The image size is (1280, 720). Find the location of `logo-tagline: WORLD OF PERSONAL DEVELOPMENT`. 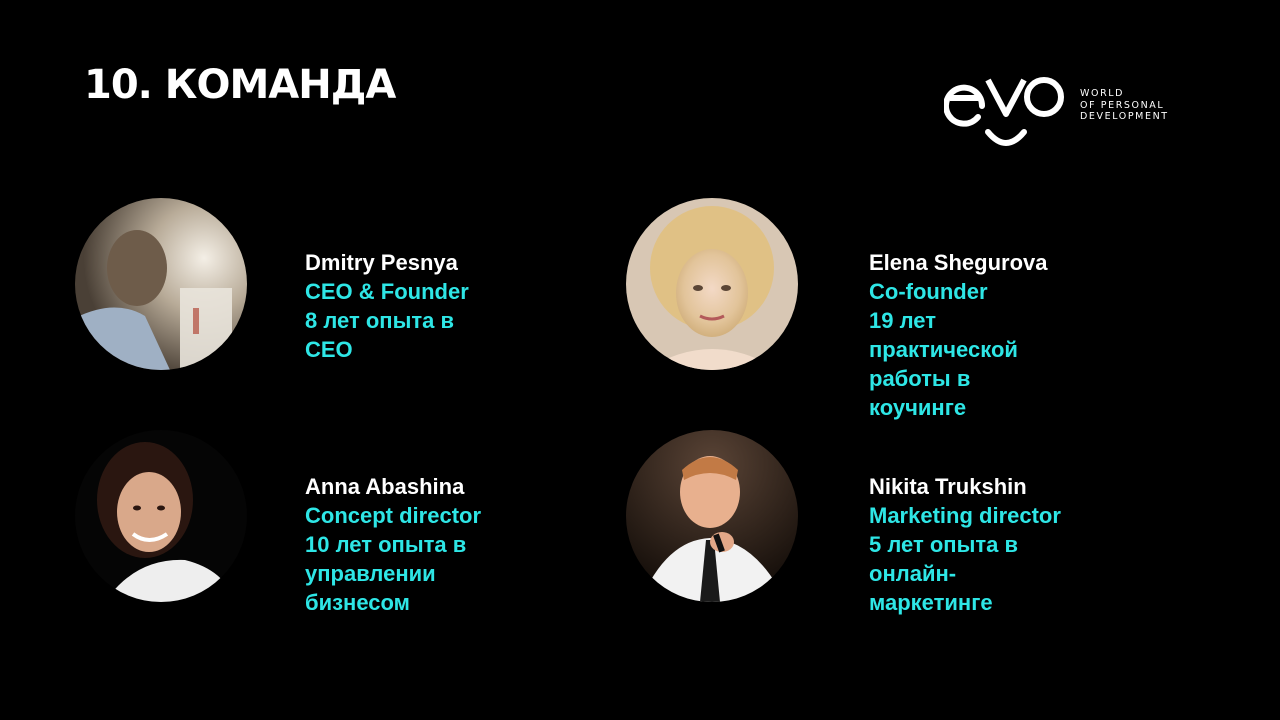

logo-tagline: WORLD OF PERSONAL DEVELOPMENT is located at coordinates (1124, 105).